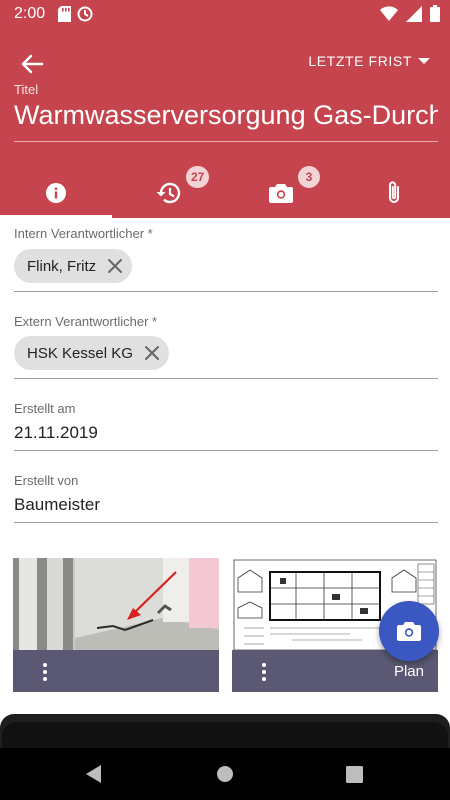 This screenshot has width=450, height=800. Describe the element at coordinates (225, 14) in the screenshot. I see `status-bar: 2:00` at that location.